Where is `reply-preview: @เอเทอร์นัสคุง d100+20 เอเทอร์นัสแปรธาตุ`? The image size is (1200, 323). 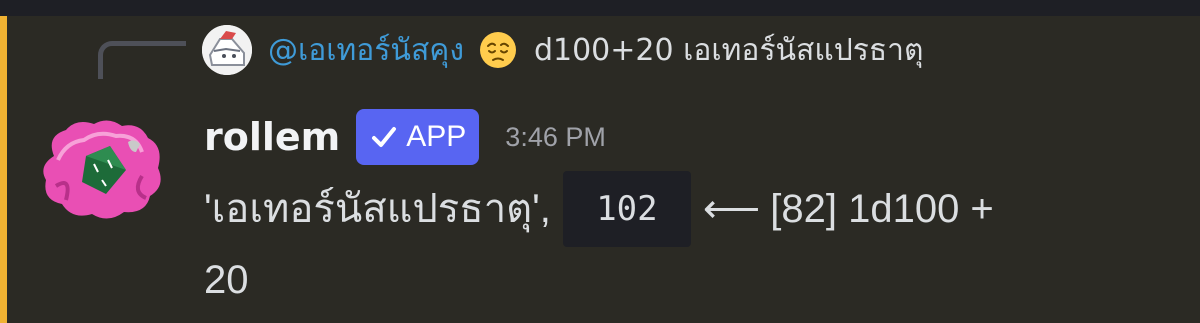
reply-preview: @เอเทอร์นัสคุง d100+20 เอเทอร์นัสแปรธาตุ is located at coordinates (563, 50).